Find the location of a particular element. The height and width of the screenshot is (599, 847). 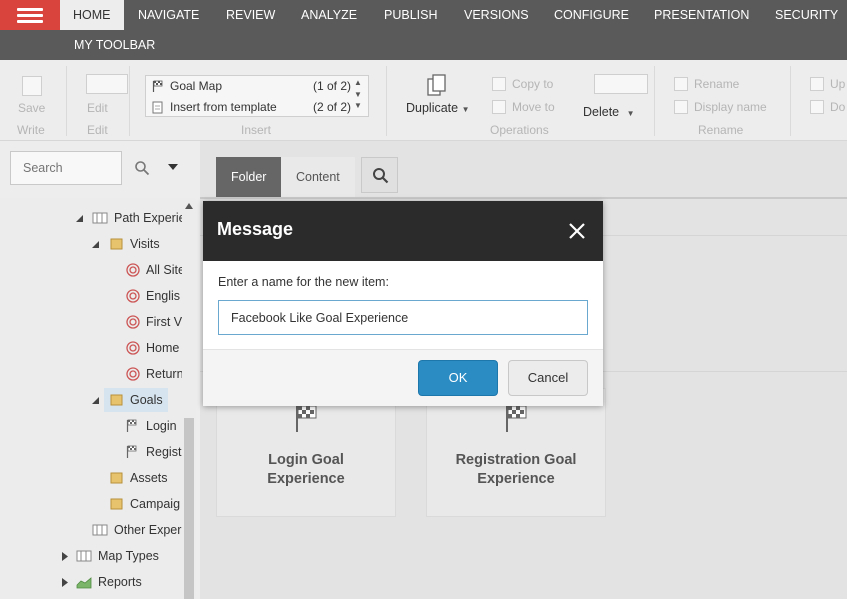

tree-item-assets: Assets is located at coordinates (145, 478).